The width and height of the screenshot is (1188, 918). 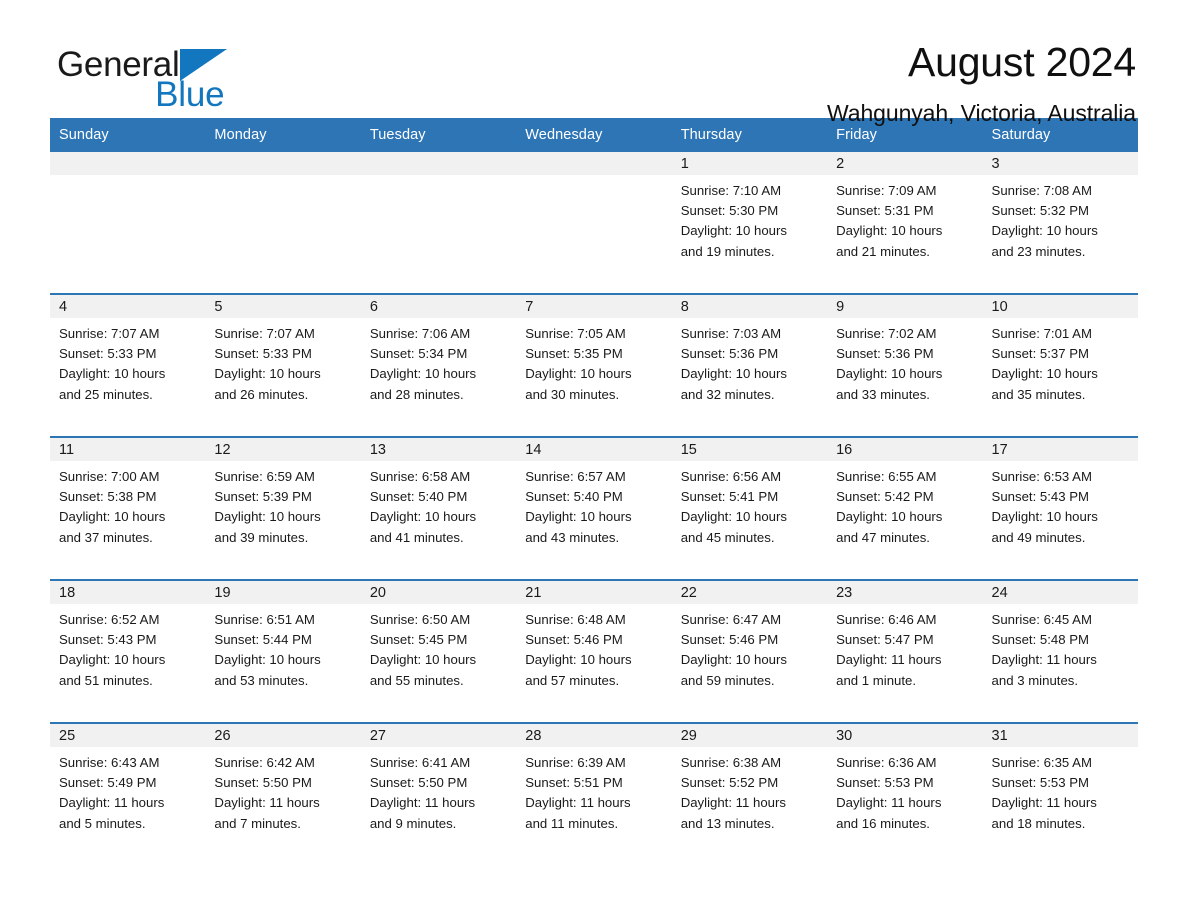 I want to click on day-number: 31, so click(x=1060, y=735).